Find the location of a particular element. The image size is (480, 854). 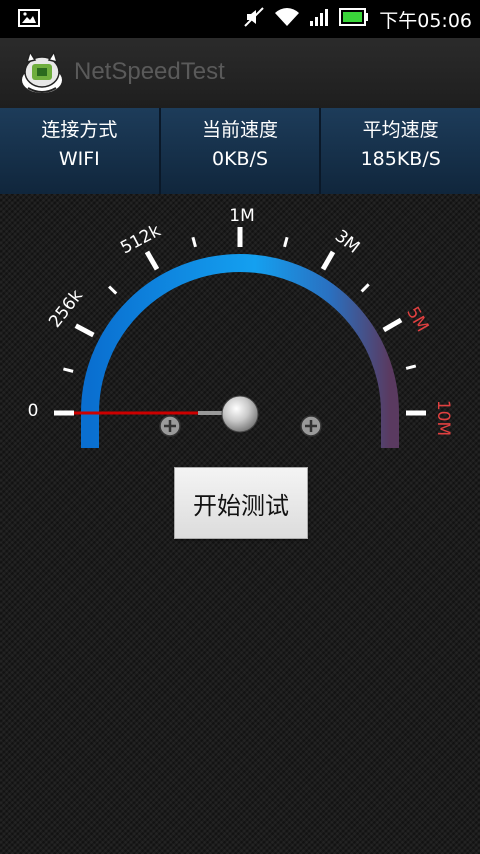

gauge-label-0: 0 is located at coordinates (33, 411).